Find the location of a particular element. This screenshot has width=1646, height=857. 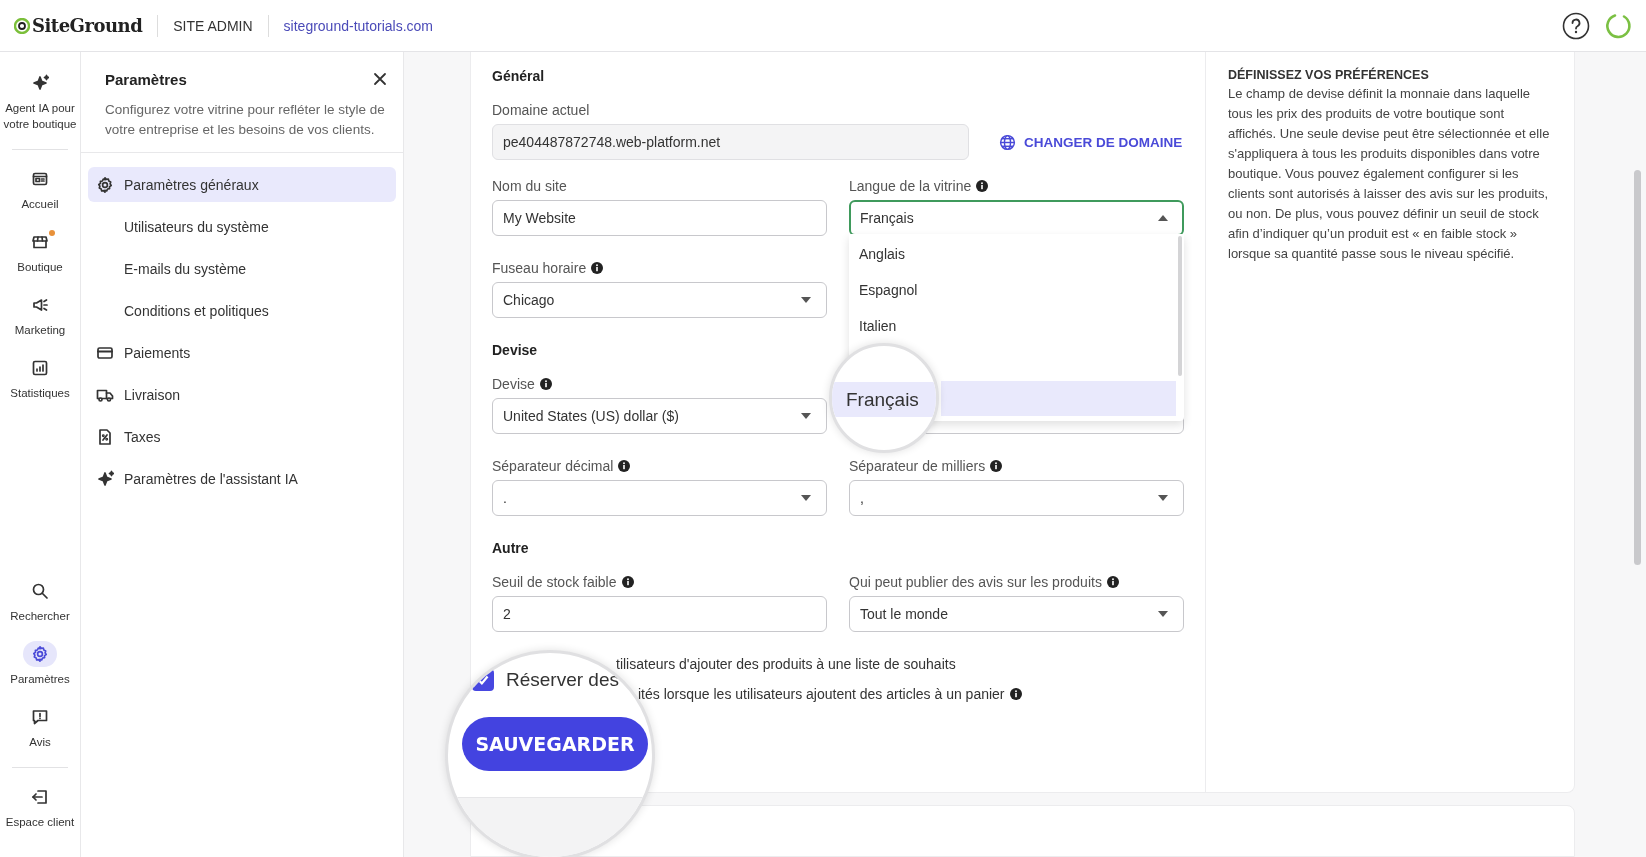

notification-dot is located at coordinates (52, 233).